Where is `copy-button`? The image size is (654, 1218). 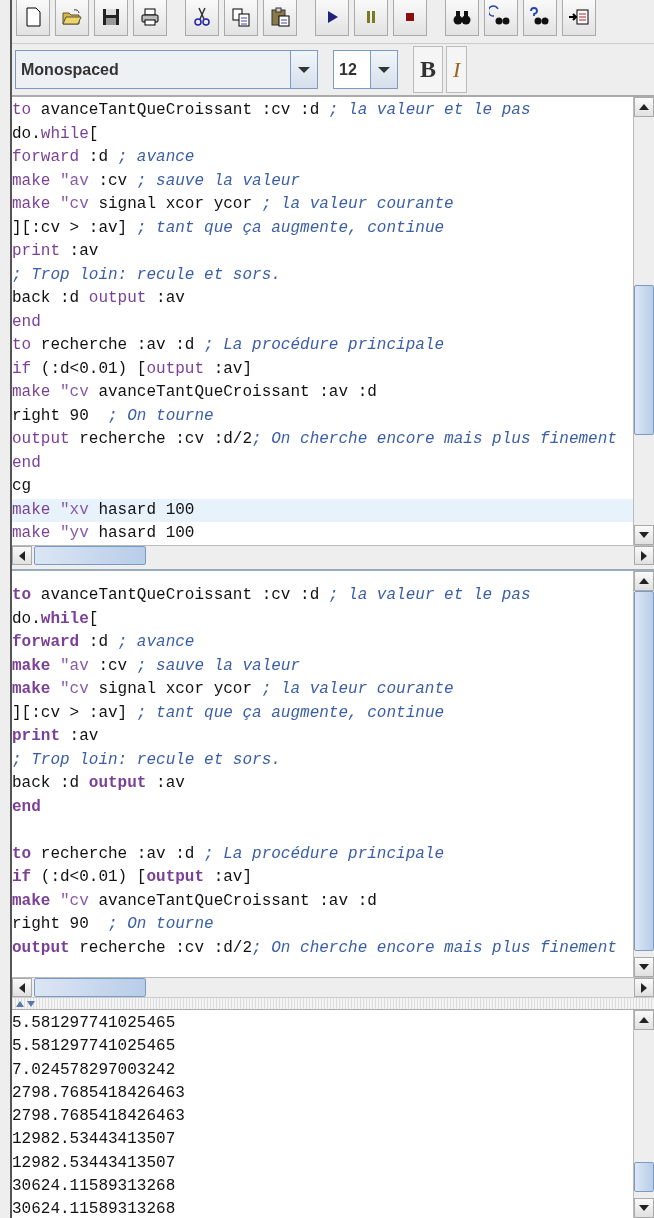 copy-button is located at coordinates (241, 18).